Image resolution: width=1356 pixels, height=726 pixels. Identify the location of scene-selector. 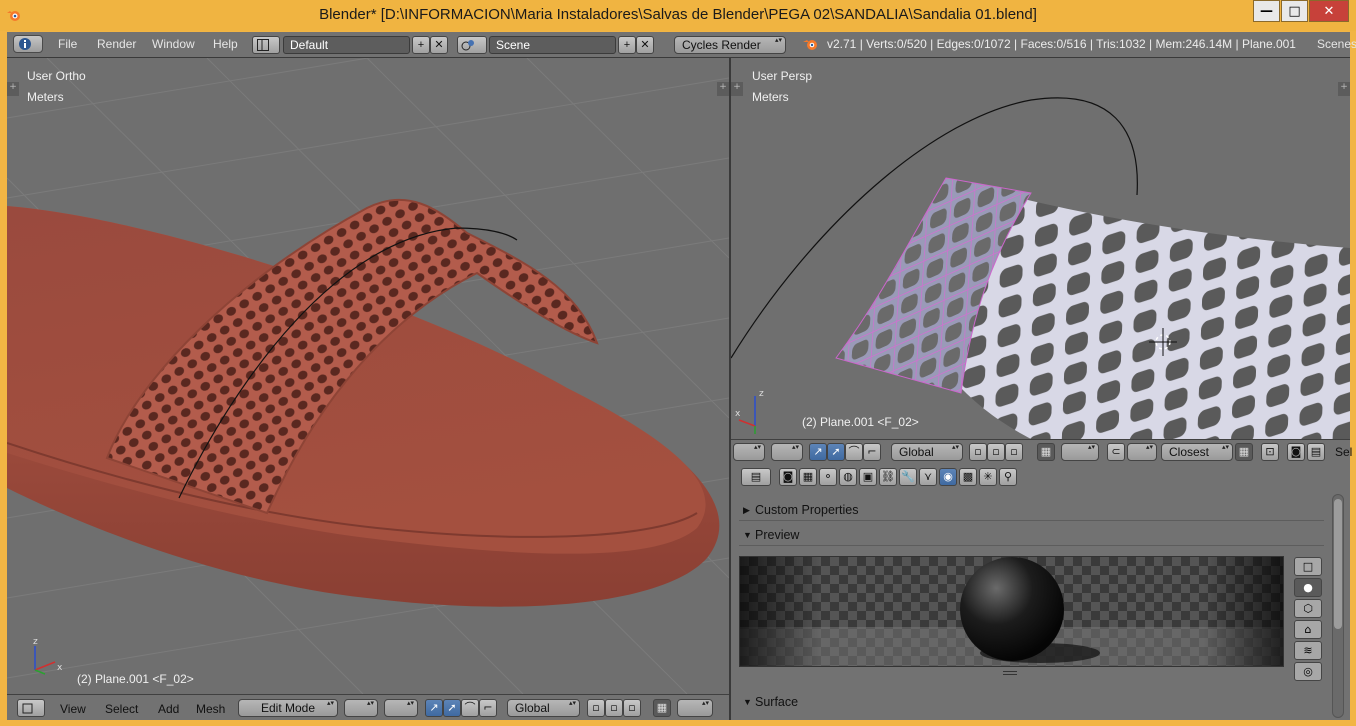
(472, 45).